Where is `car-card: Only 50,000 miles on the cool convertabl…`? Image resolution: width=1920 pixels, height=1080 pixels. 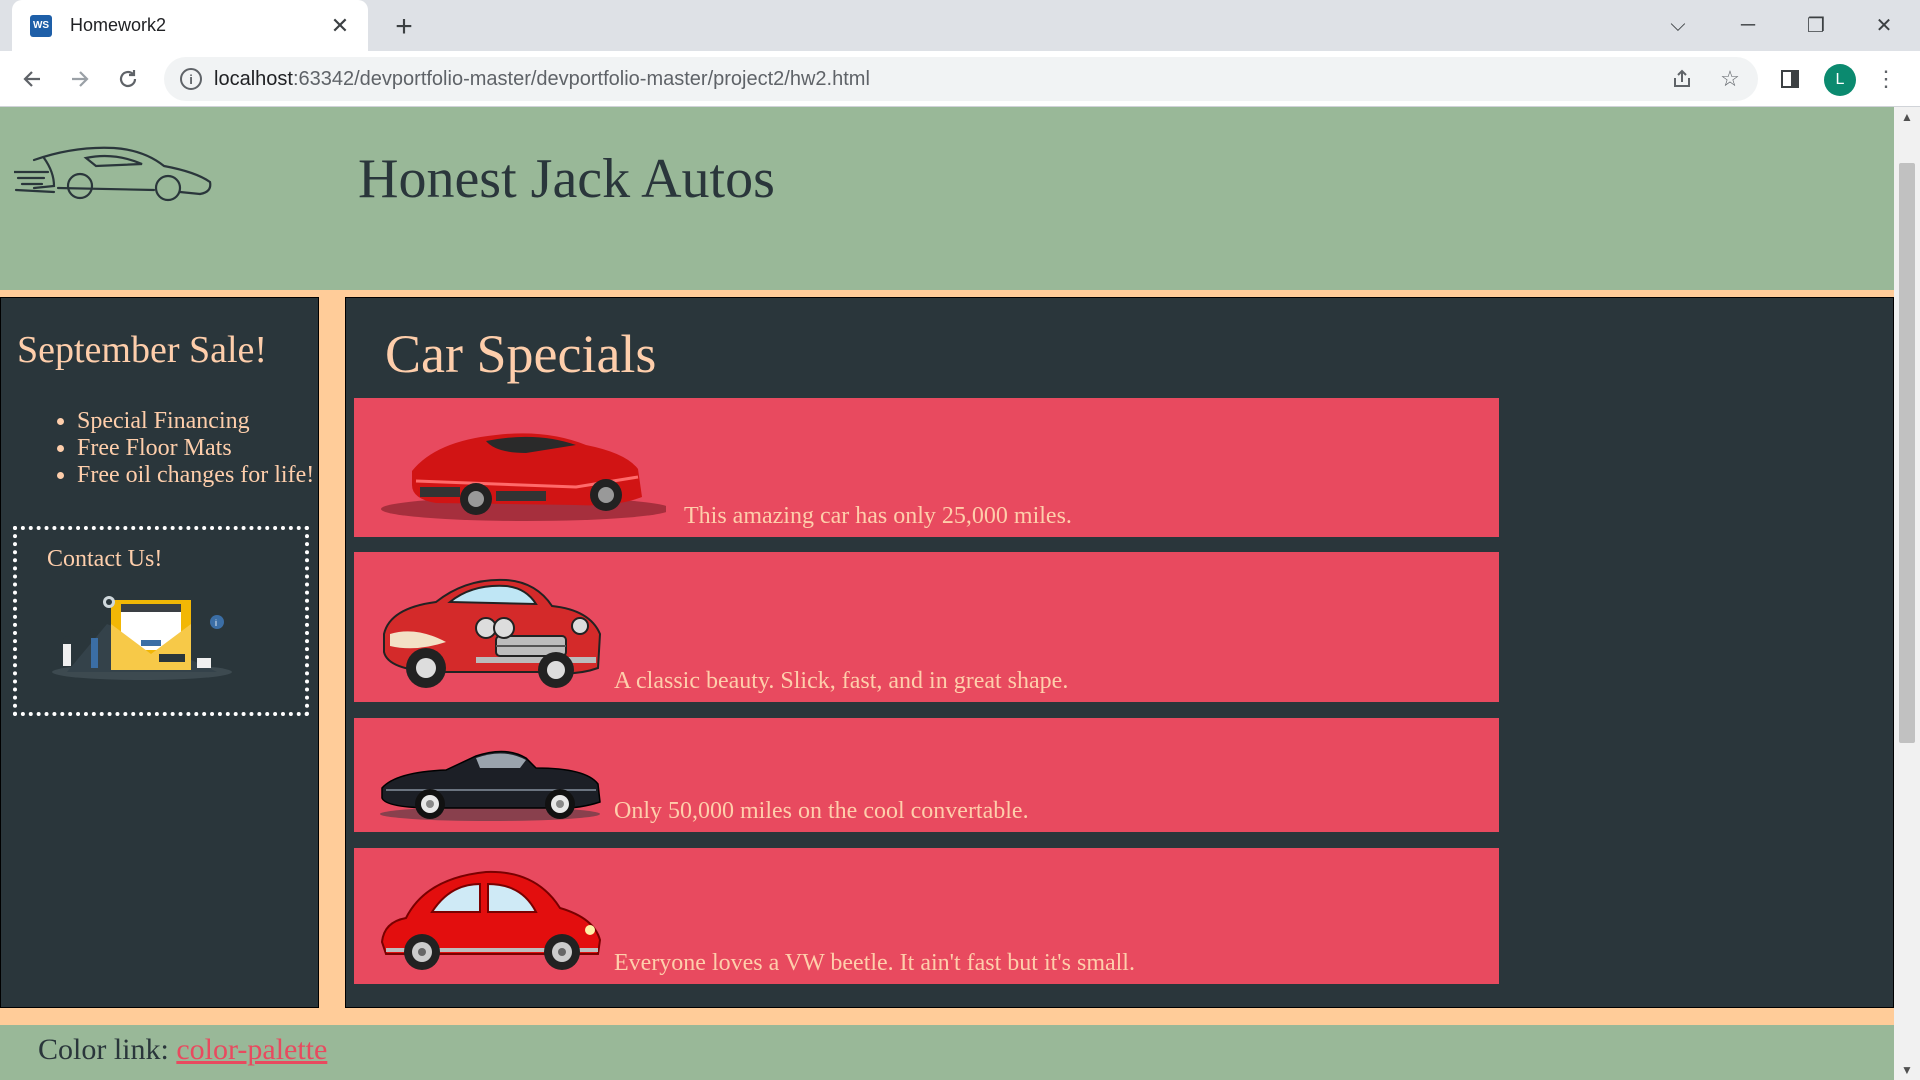
car-card: Only 50,000 miles on the cool convertabl… is located at coordinates (926, 775).